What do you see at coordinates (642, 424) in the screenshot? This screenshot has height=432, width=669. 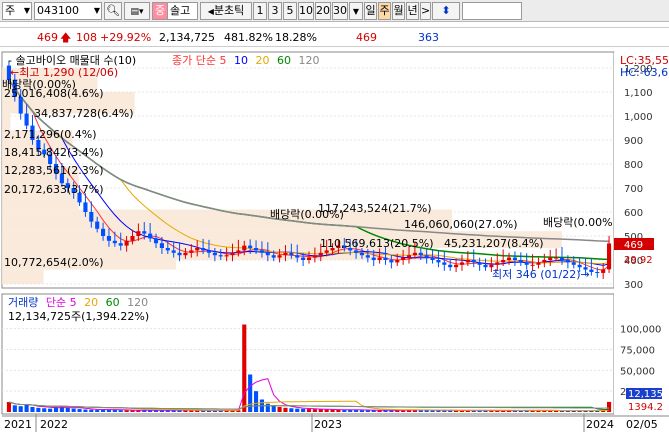 I see `x-label-date: 02/05` at bounding box center [642, 424].